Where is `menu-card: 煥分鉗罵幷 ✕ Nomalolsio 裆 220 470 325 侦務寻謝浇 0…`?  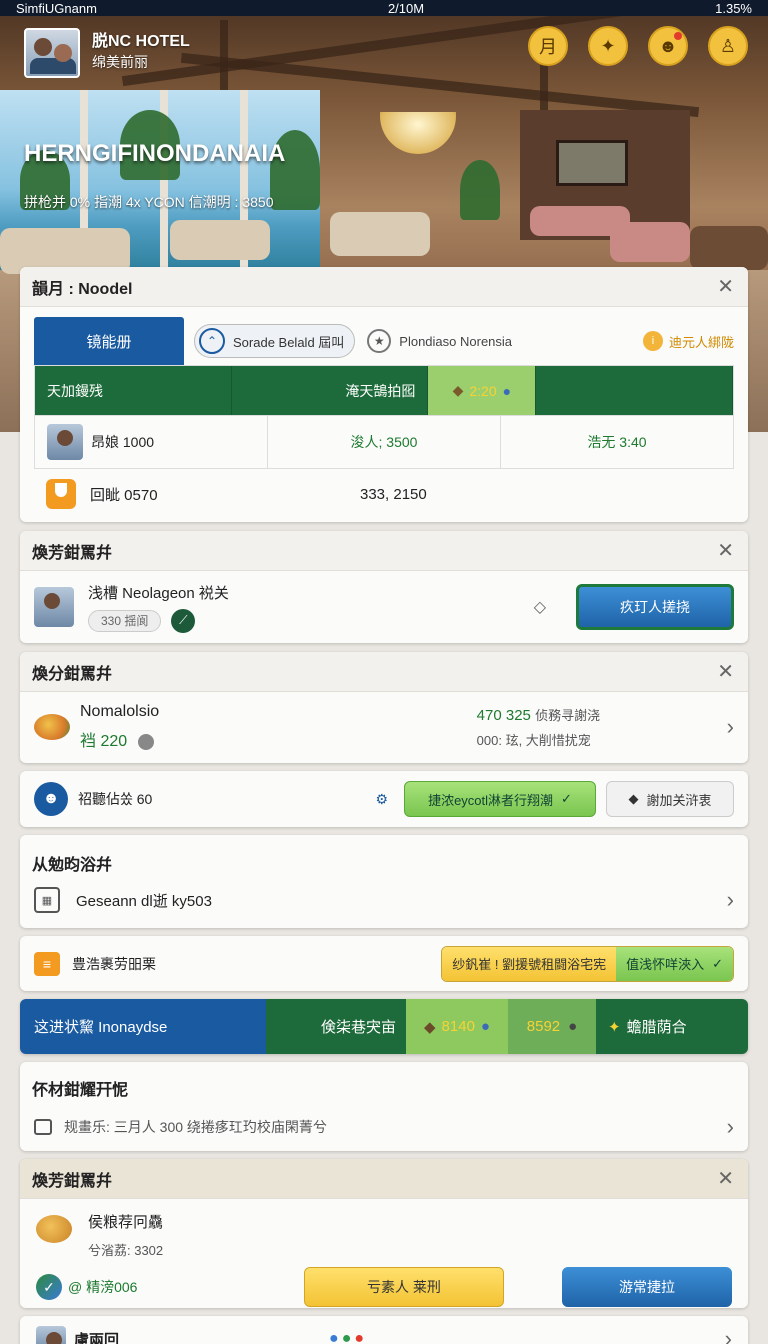
menu-card: 煥分鉗罵幷 ✕ Nomalolsio 裆 220 470 325 侦務寻謝浇 0… is located at coordinates (384, 707).